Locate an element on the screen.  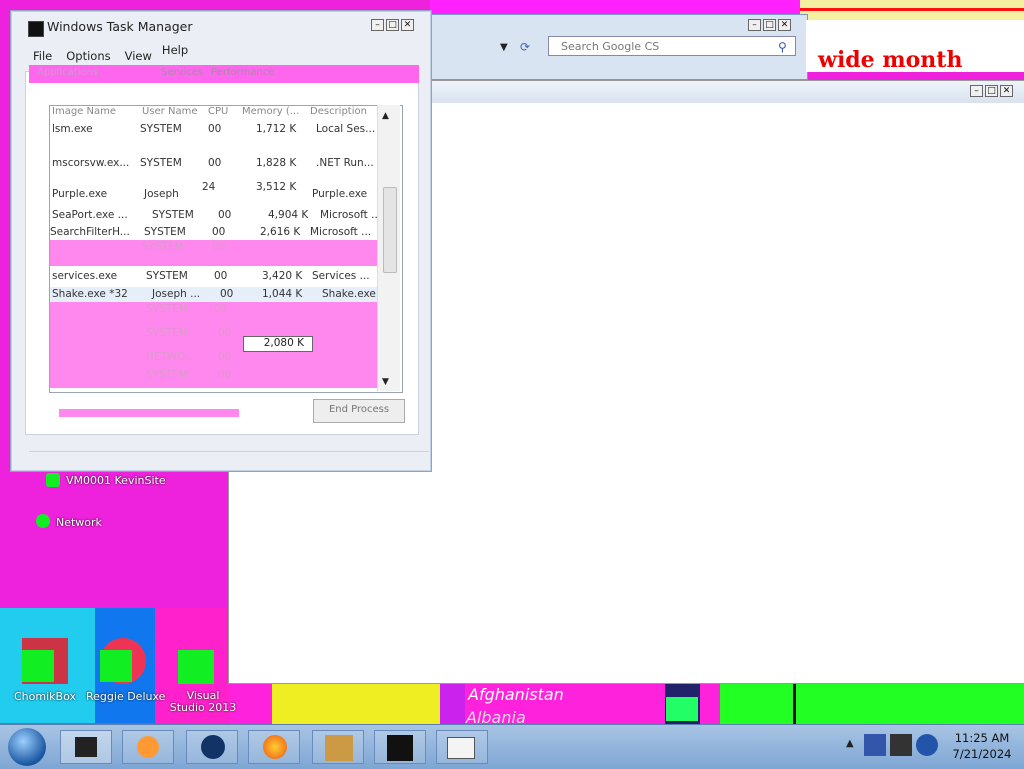
column-cpu: CPU is located at coordinates (218, 113).